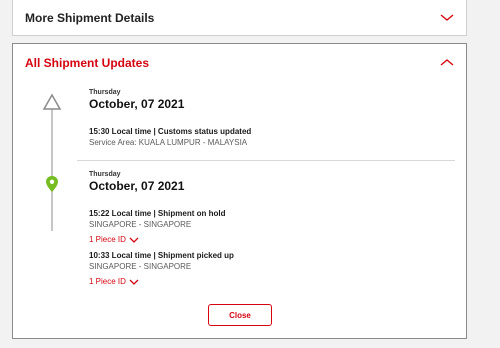 The height and width of the screenshot is (348, 500). I want to click on all-shipment-updates-title: All Shipment Updates, so click(87, 63).